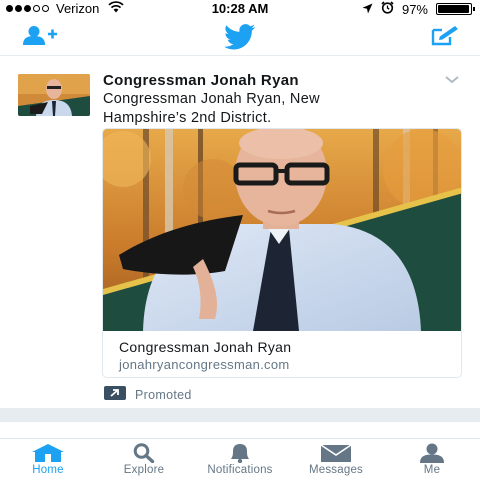  I want to click on battery-icon, so click(455, 9).